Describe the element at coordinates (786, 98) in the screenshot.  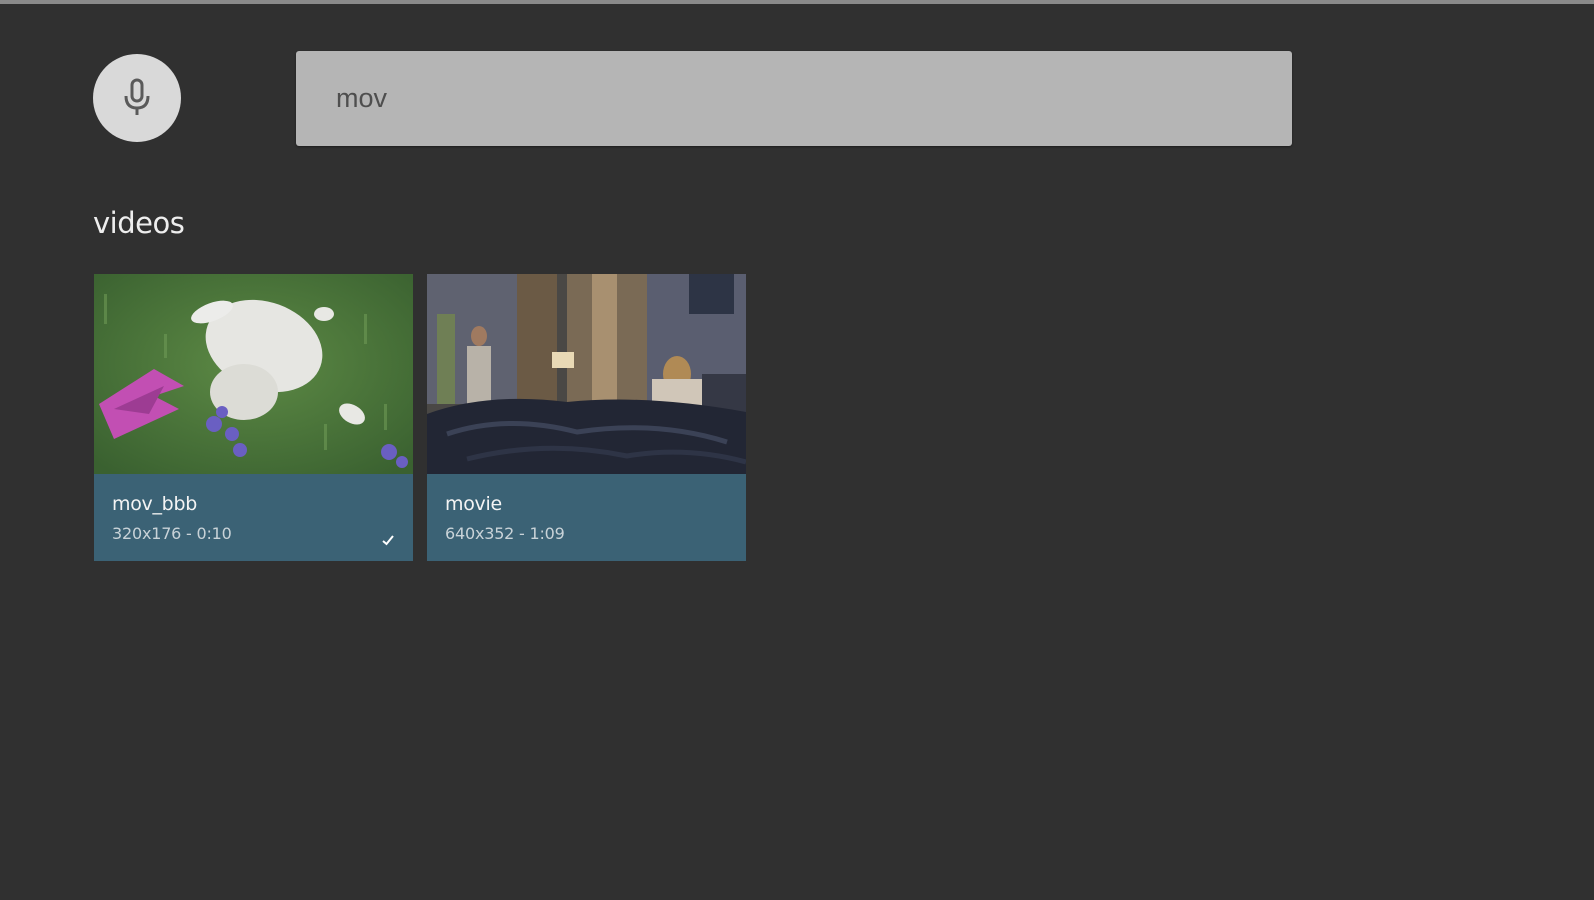
I see `search-input` at that location.